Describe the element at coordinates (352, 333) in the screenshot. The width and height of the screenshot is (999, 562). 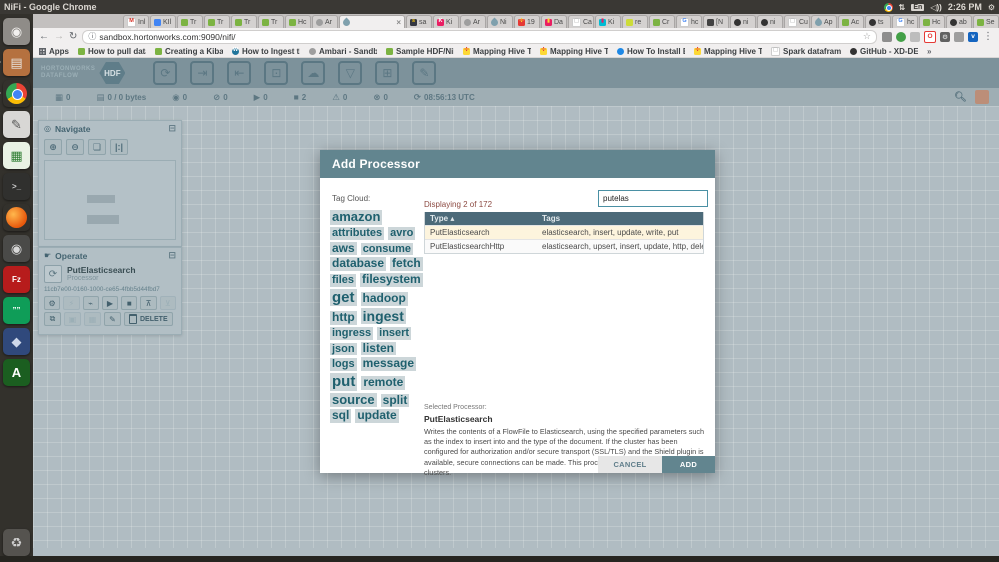
I see `tag-ingress: ingress` at that location.